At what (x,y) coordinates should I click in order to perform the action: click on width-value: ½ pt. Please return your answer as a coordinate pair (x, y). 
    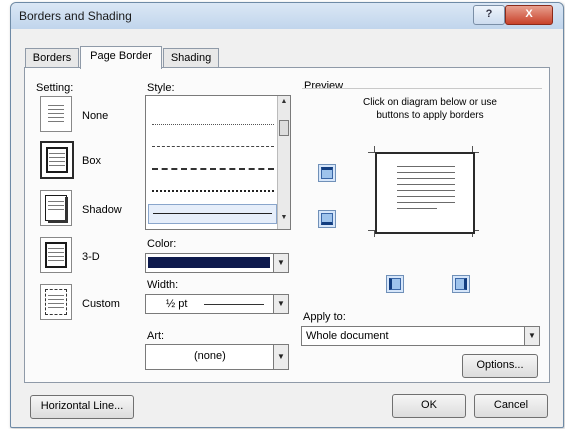
    Looking at the image, I should click on (177, 304).